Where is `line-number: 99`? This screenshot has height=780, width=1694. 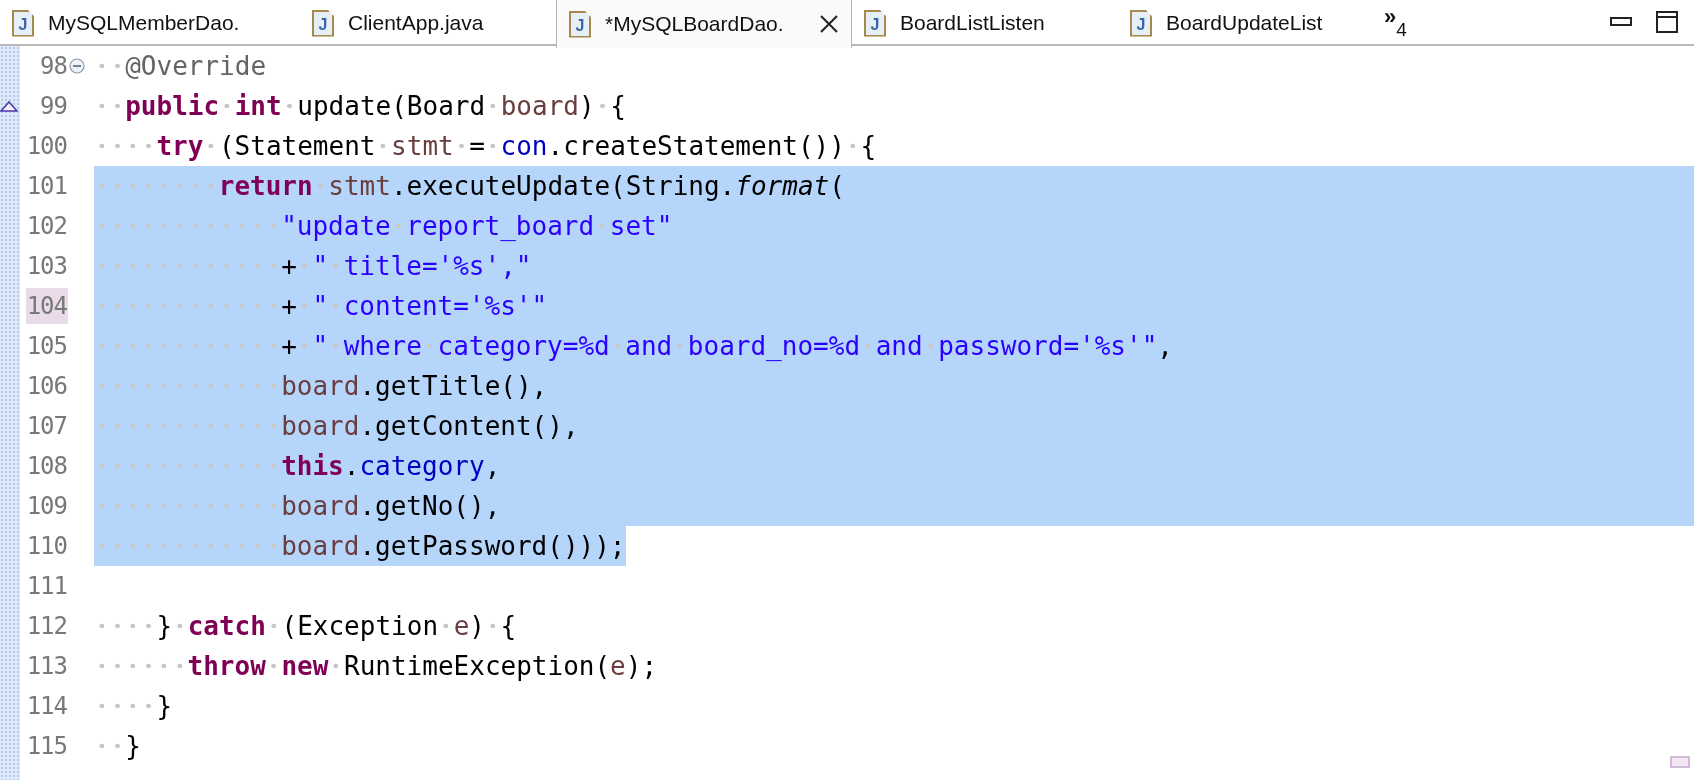 line-number: 99 is located at coordinates (53, 106).